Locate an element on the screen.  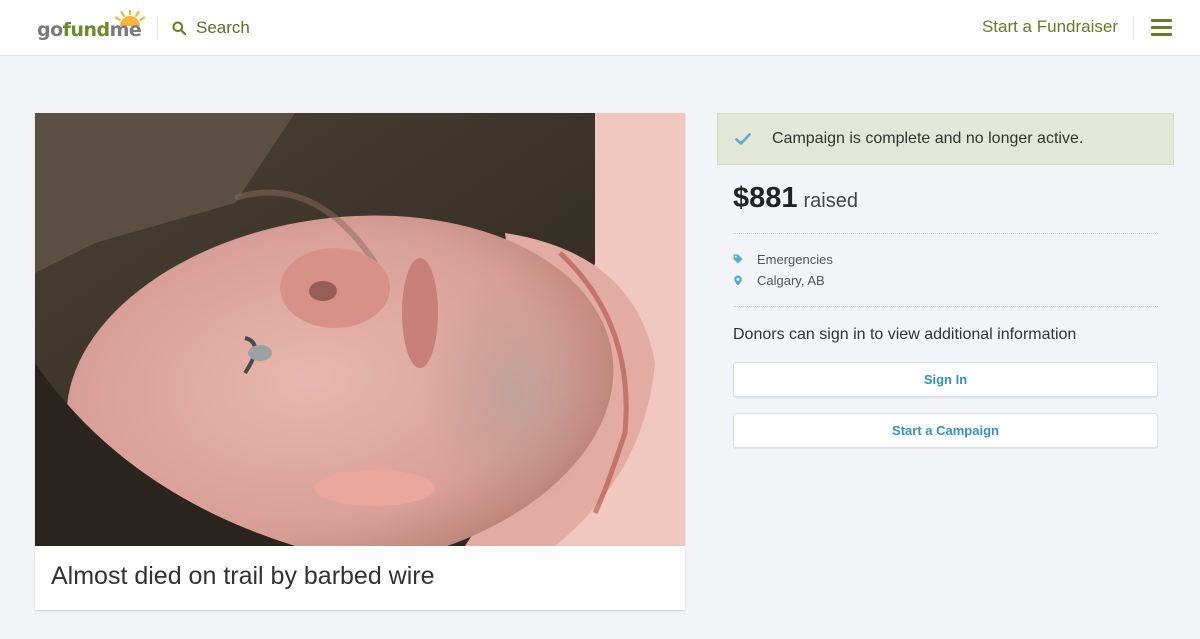
gofundme-logo: gofundme is located at coordinates (91, 28).